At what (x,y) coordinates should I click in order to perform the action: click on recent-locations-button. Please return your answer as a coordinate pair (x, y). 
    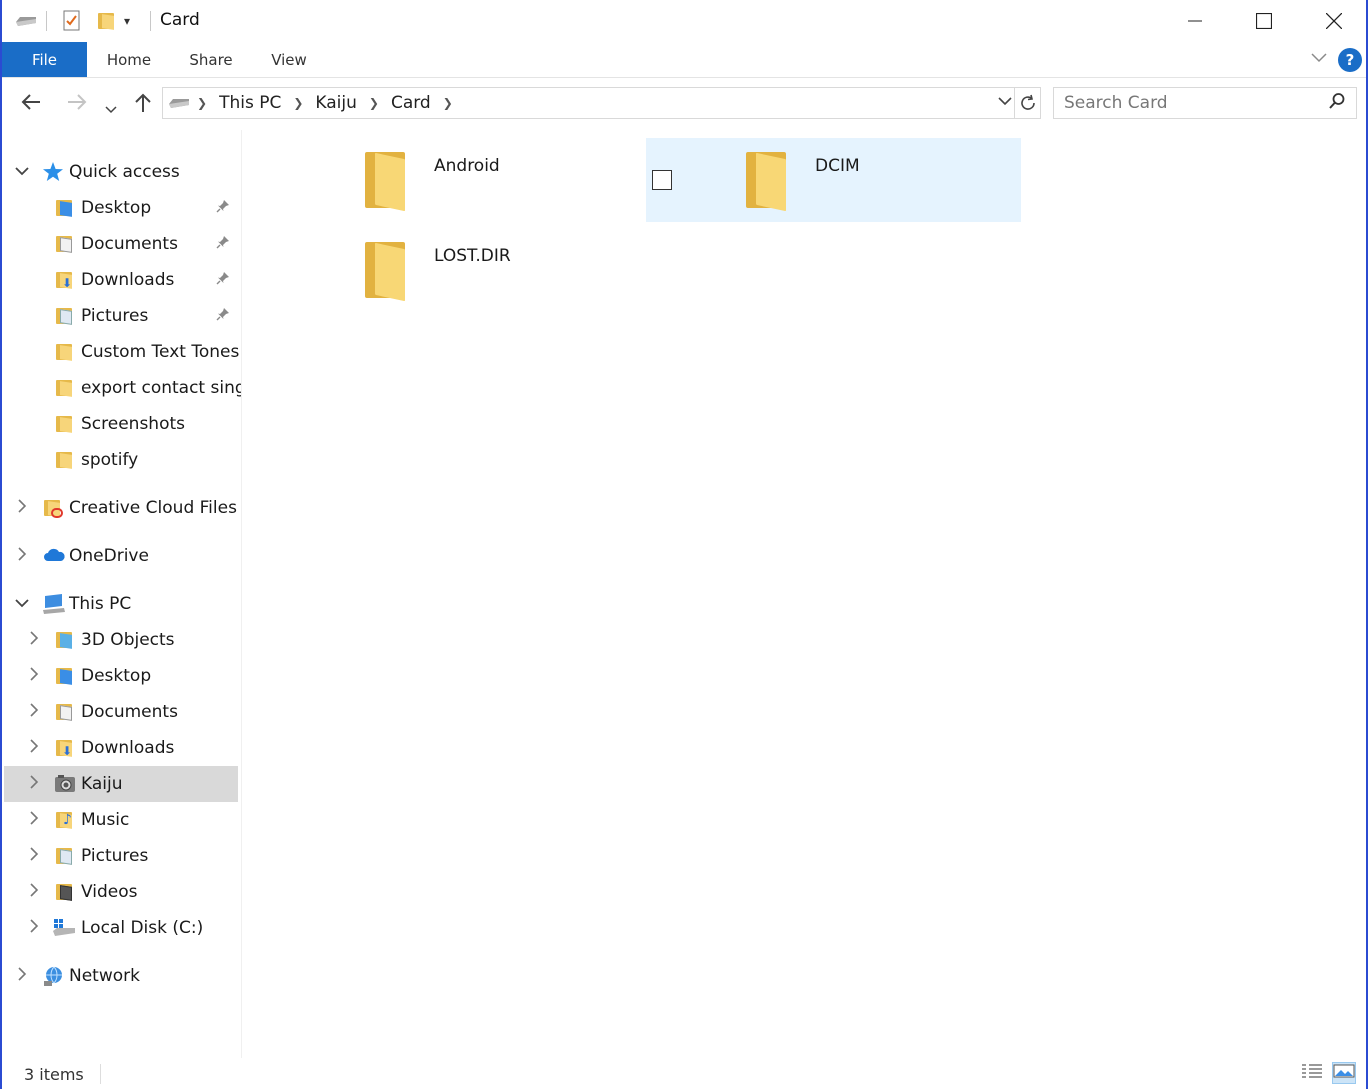
    Looking at the image, I should click on (111, 108).